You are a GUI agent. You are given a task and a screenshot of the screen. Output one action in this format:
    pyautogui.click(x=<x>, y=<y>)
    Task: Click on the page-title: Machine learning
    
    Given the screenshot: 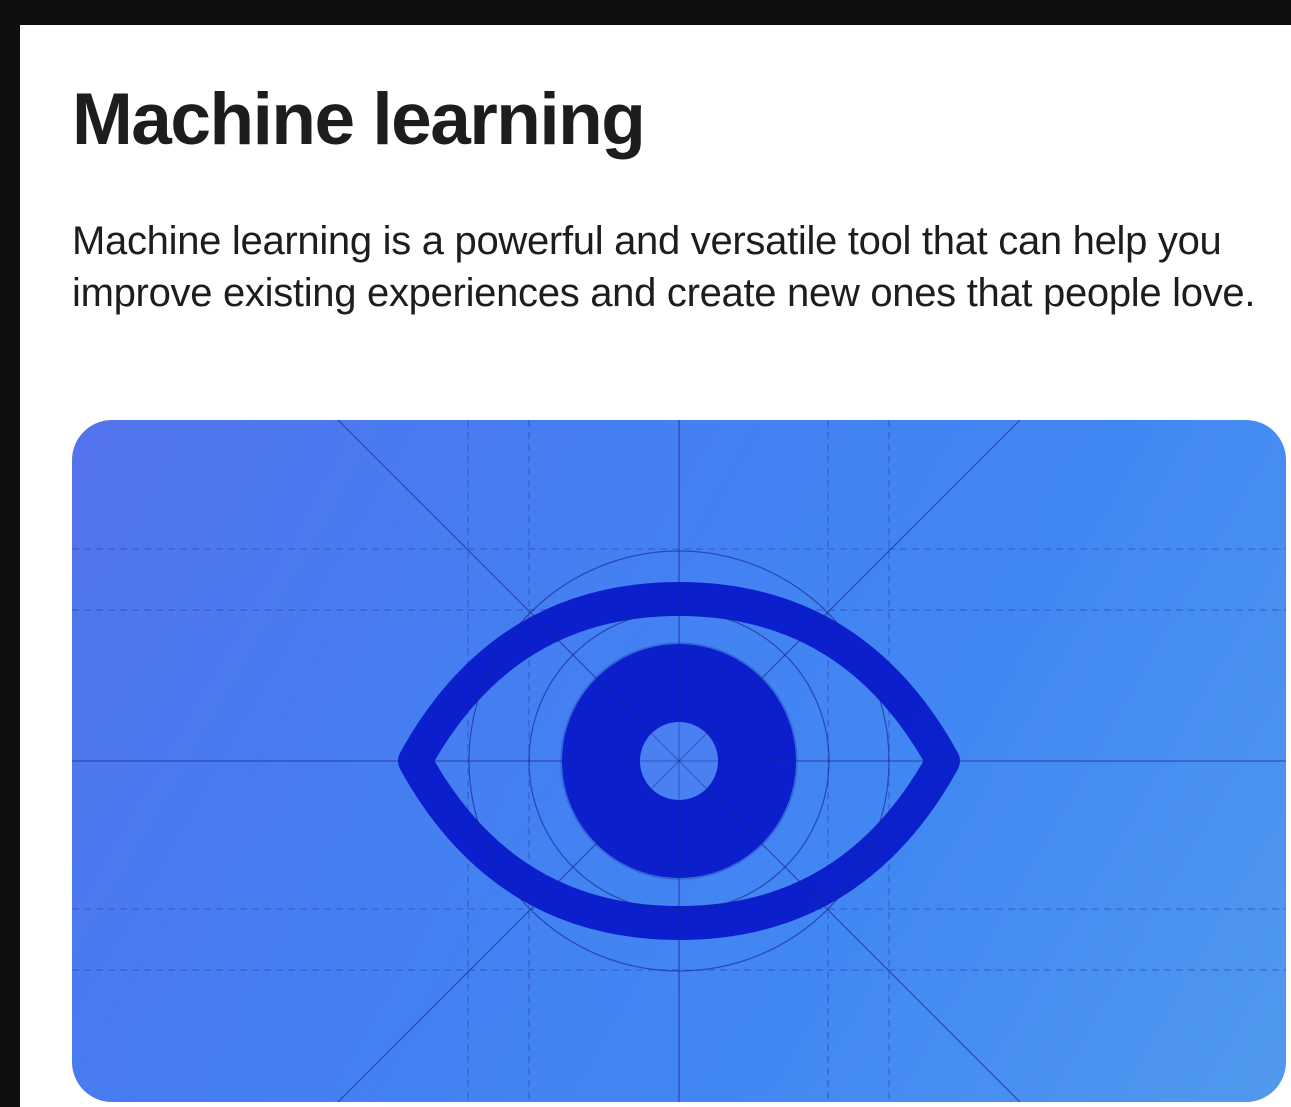 What is the action you would take?
    pyautogui.click(x=359, y=119)
    